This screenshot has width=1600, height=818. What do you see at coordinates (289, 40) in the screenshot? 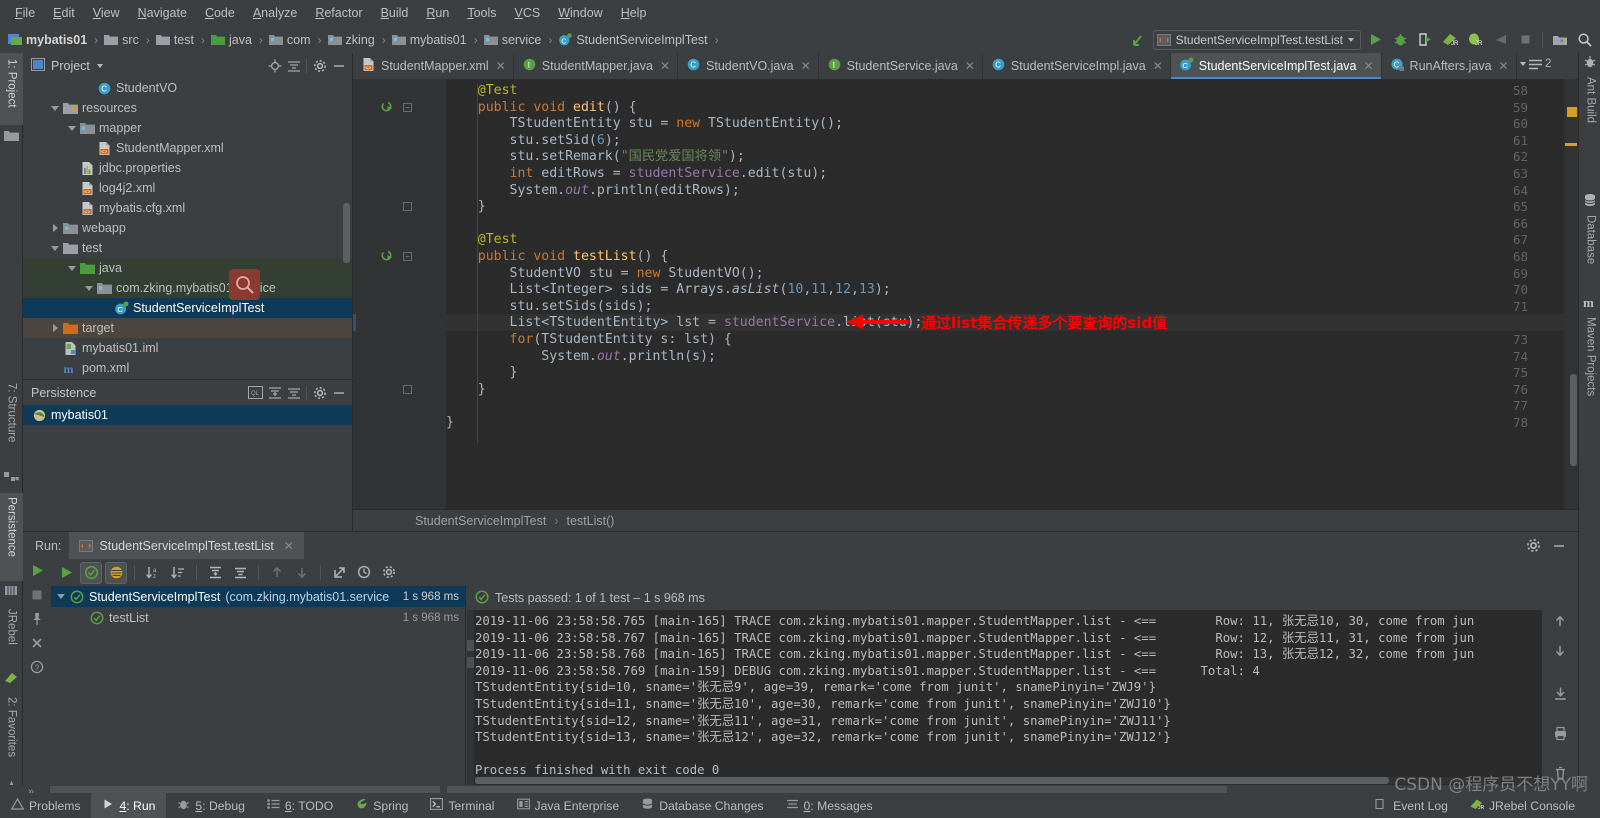
I see `breadcrumb-item-com: com` at bounding box center [289, 40].